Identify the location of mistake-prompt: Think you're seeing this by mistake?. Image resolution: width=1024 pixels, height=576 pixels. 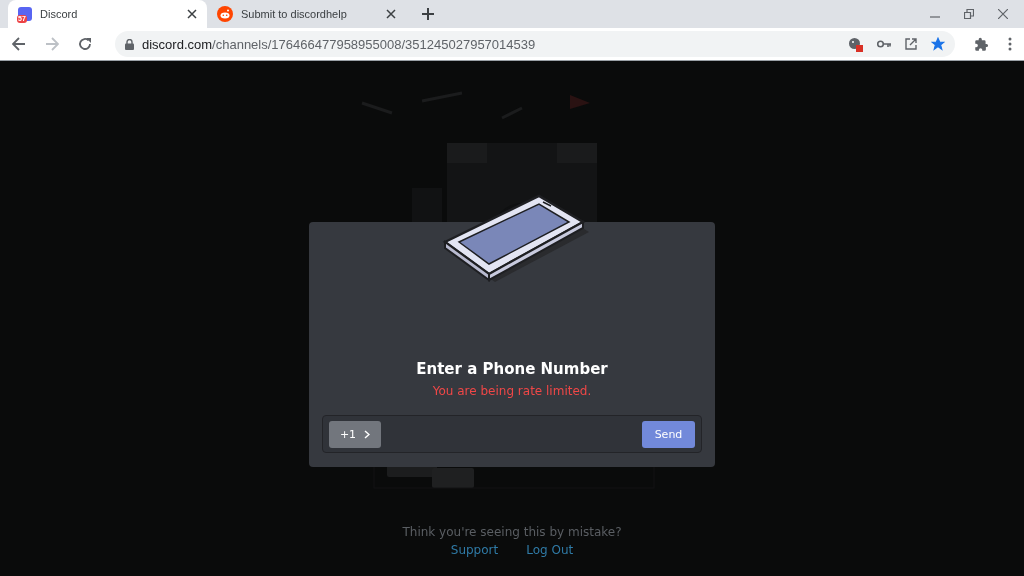
(512, 532).